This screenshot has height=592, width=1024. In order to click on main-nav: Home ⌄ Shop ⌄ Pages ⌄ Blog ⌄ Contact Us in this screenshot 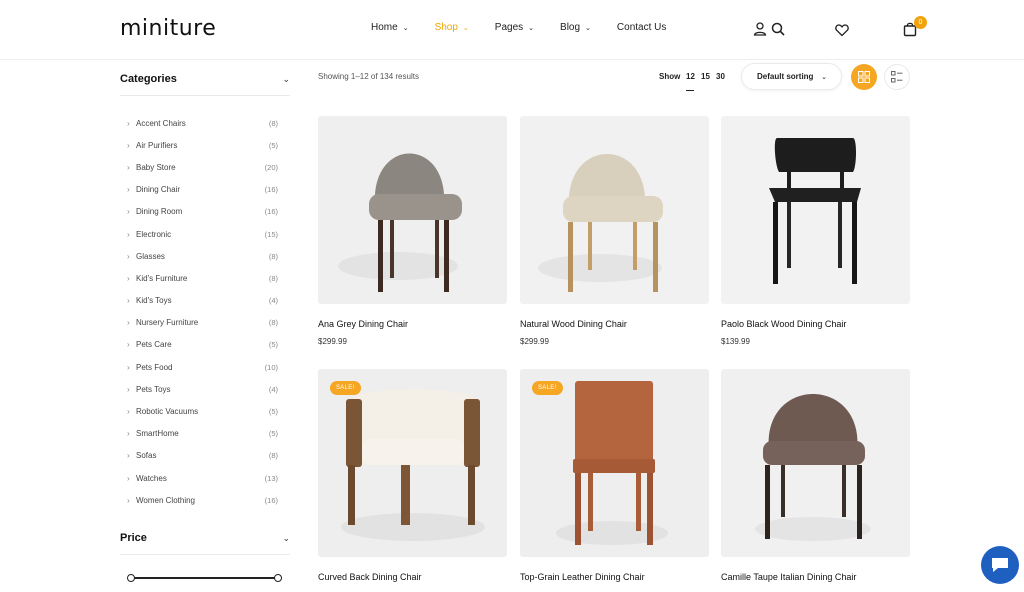, I will do `click(531, 27)`.